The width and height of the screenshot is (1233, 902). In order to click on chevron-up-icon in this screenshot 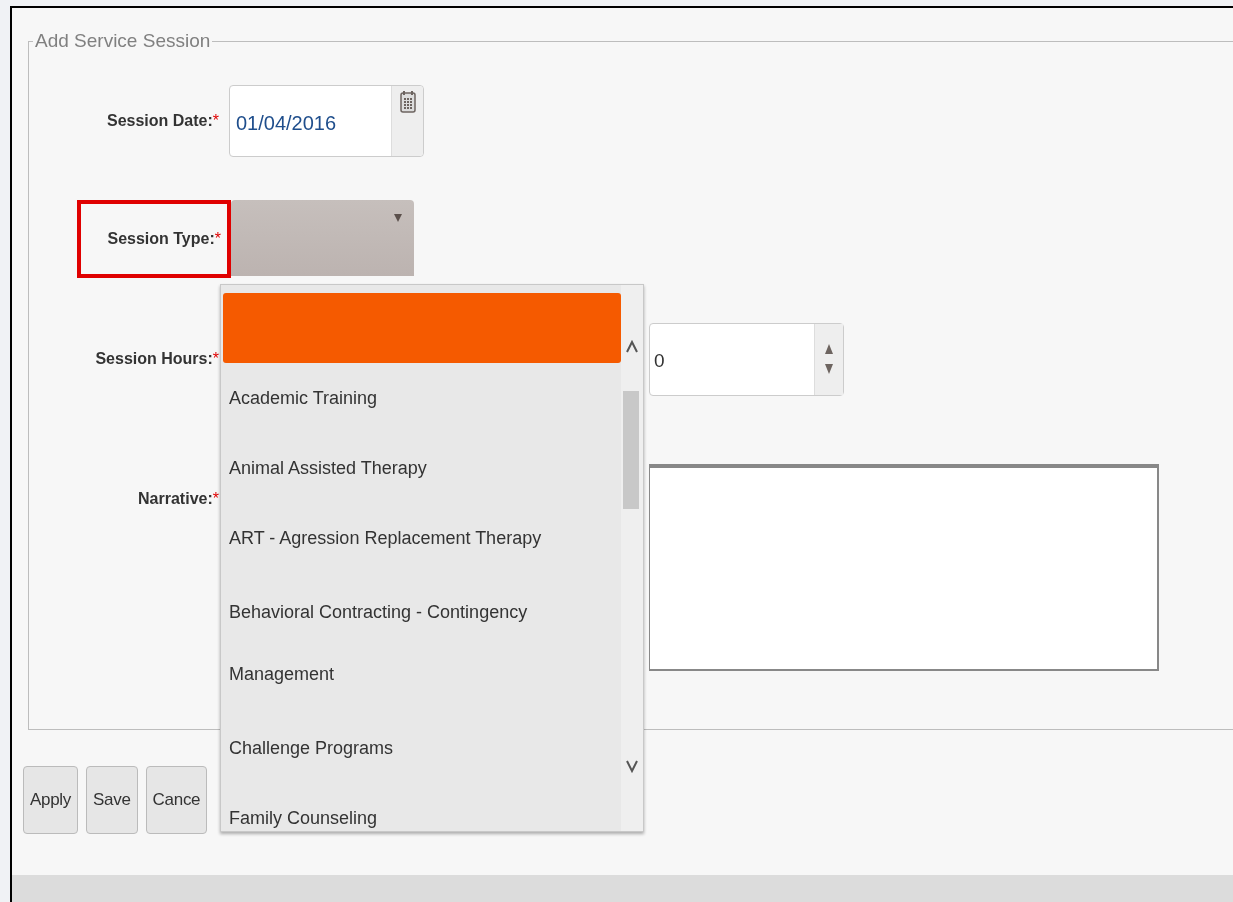, I will do `click(632, 347)`.